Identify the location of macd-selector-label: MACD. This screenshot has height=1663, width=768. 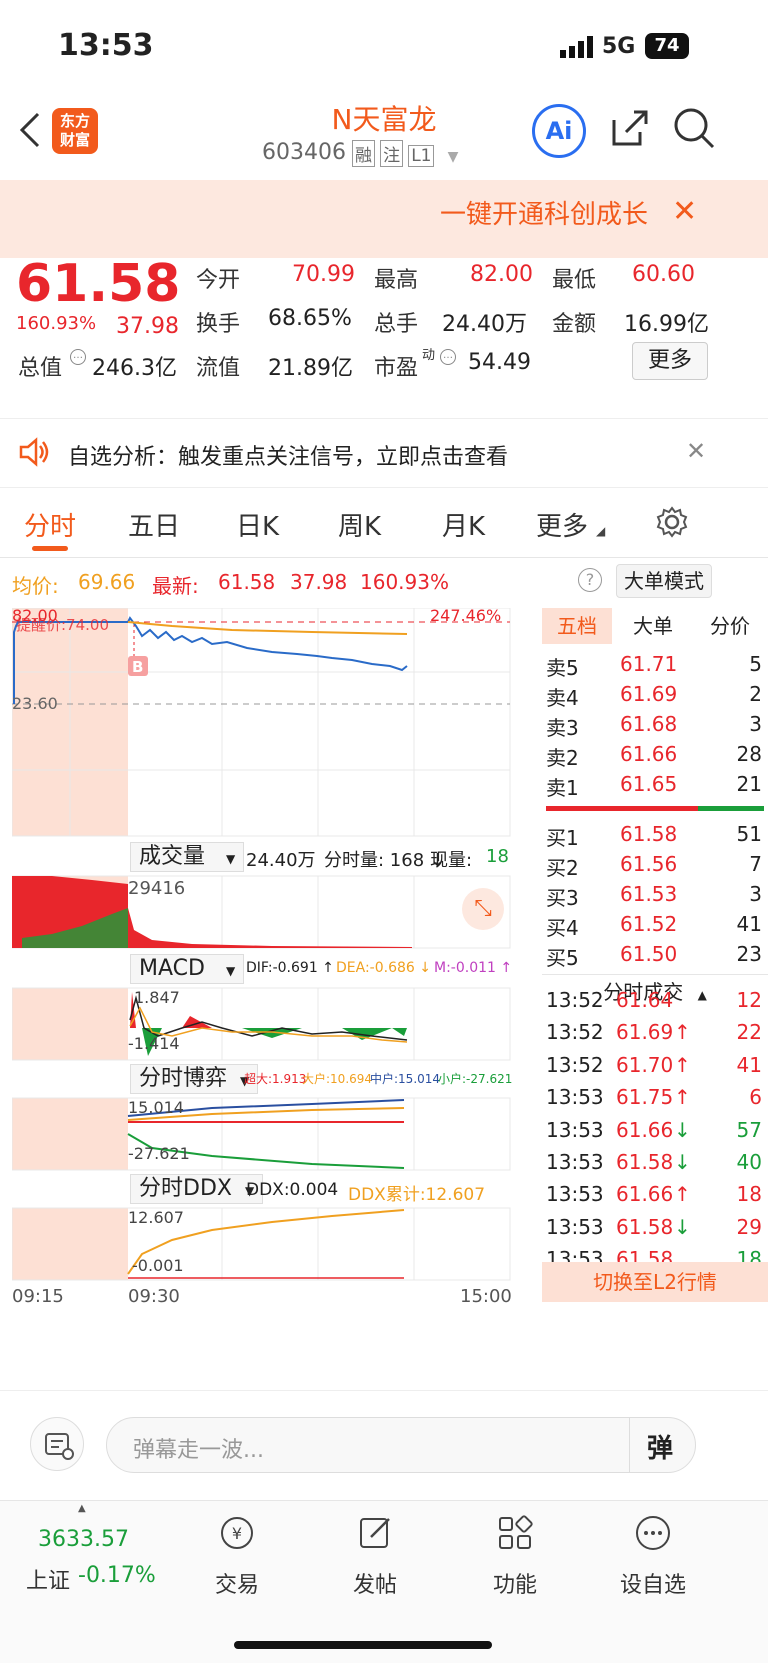
(172, 968).